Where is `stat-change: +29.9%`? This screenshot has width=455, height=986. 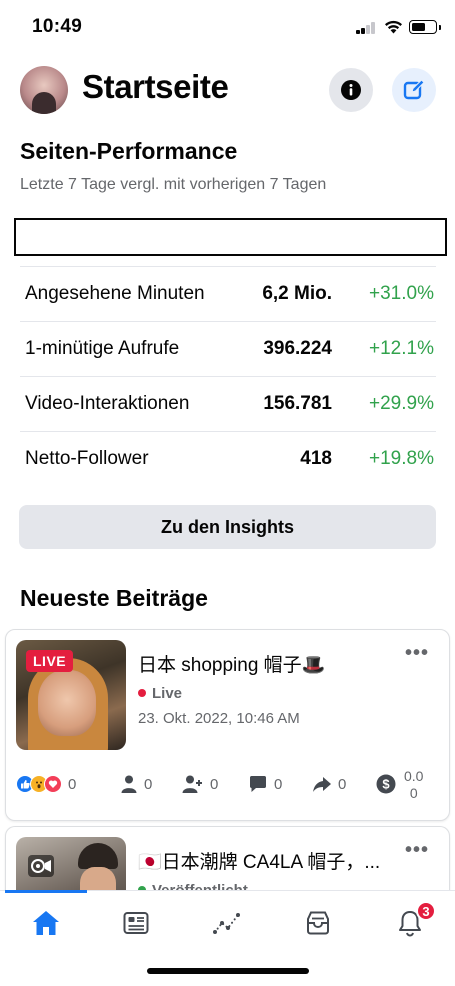
stat-change: +29.9% is located at coordinates (401, 403).